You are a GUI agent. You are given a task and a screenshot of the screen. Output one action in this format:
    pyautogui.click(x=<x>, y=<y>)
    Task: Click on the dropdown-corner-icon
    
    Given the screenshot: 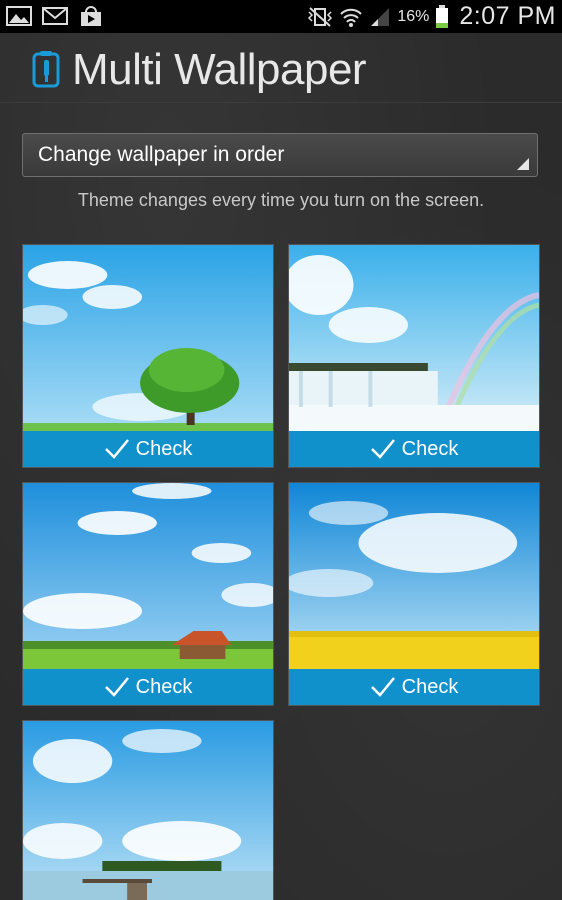 What is the action you would take?
    pyautogui.click(x=523, y=164)
    